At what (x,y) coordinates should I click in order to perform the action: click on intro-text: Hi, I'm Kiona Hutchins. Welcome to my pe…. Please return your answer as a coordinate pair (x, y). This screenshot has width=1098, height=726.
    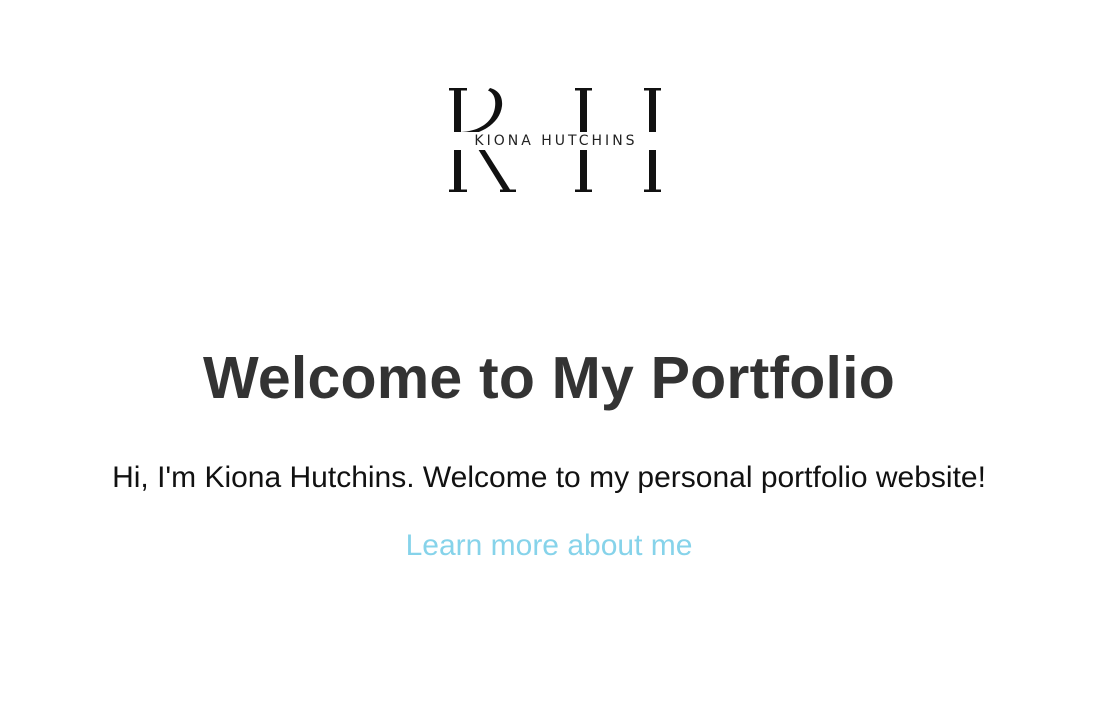
    Looking at the image, I should click on (549, 477).